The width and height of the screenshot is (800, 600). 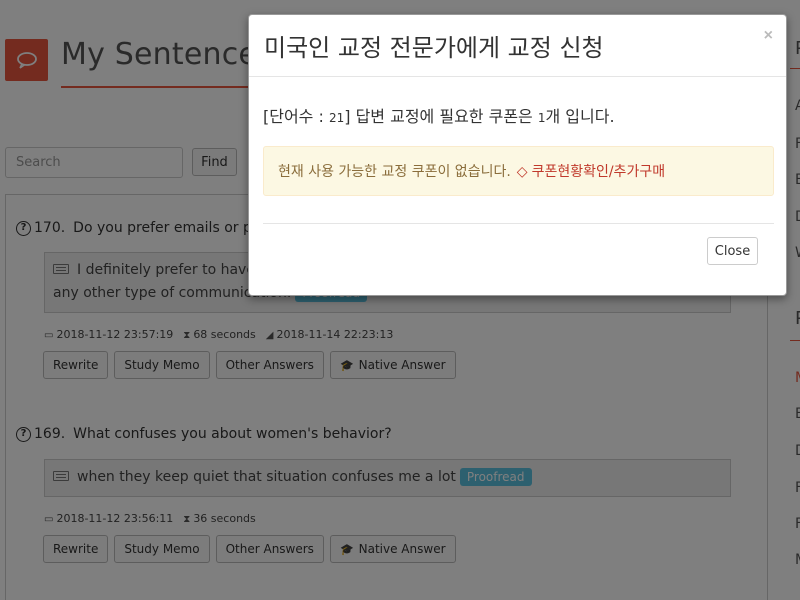 What do you see at coordinates (394, 172) in the screenshot?
I see `alert-text: 현재 사용 가능한 교정 쿠폰이 없습니다.` at bounding box center [394, 172].